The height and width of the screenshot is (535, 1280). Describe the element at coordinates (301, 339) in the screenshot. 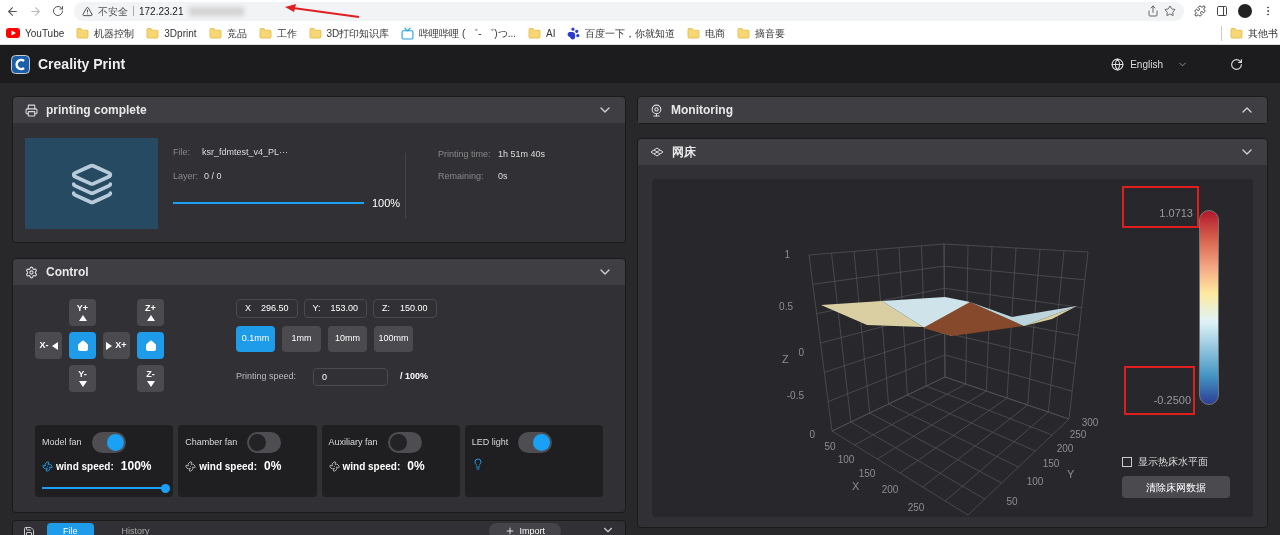

I see `step-size-button: 1mm` at that location.